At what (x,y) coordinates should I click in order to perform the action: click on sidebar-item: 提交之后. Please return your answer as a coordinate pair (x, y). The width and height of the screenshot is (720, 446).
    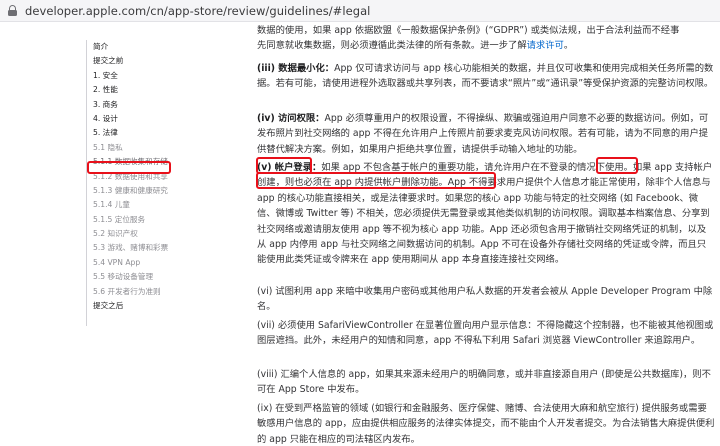
    Looking at the image, I should click on (132, 306).